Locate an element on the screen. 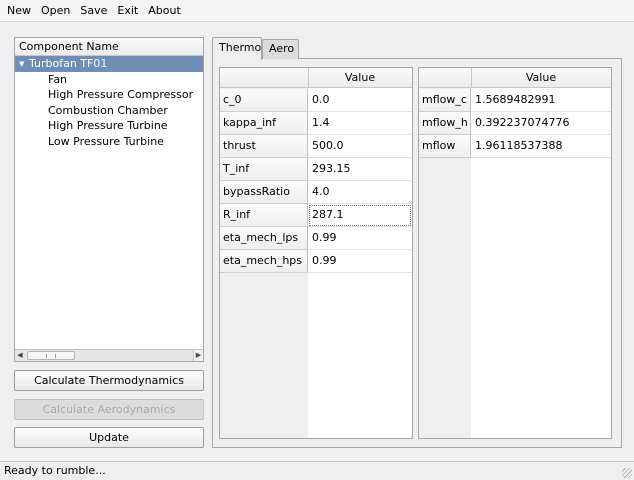 The width and height of the screenshot is (634, 480). menubar: New Open Save Exit About is located at coordinates (317, 11).